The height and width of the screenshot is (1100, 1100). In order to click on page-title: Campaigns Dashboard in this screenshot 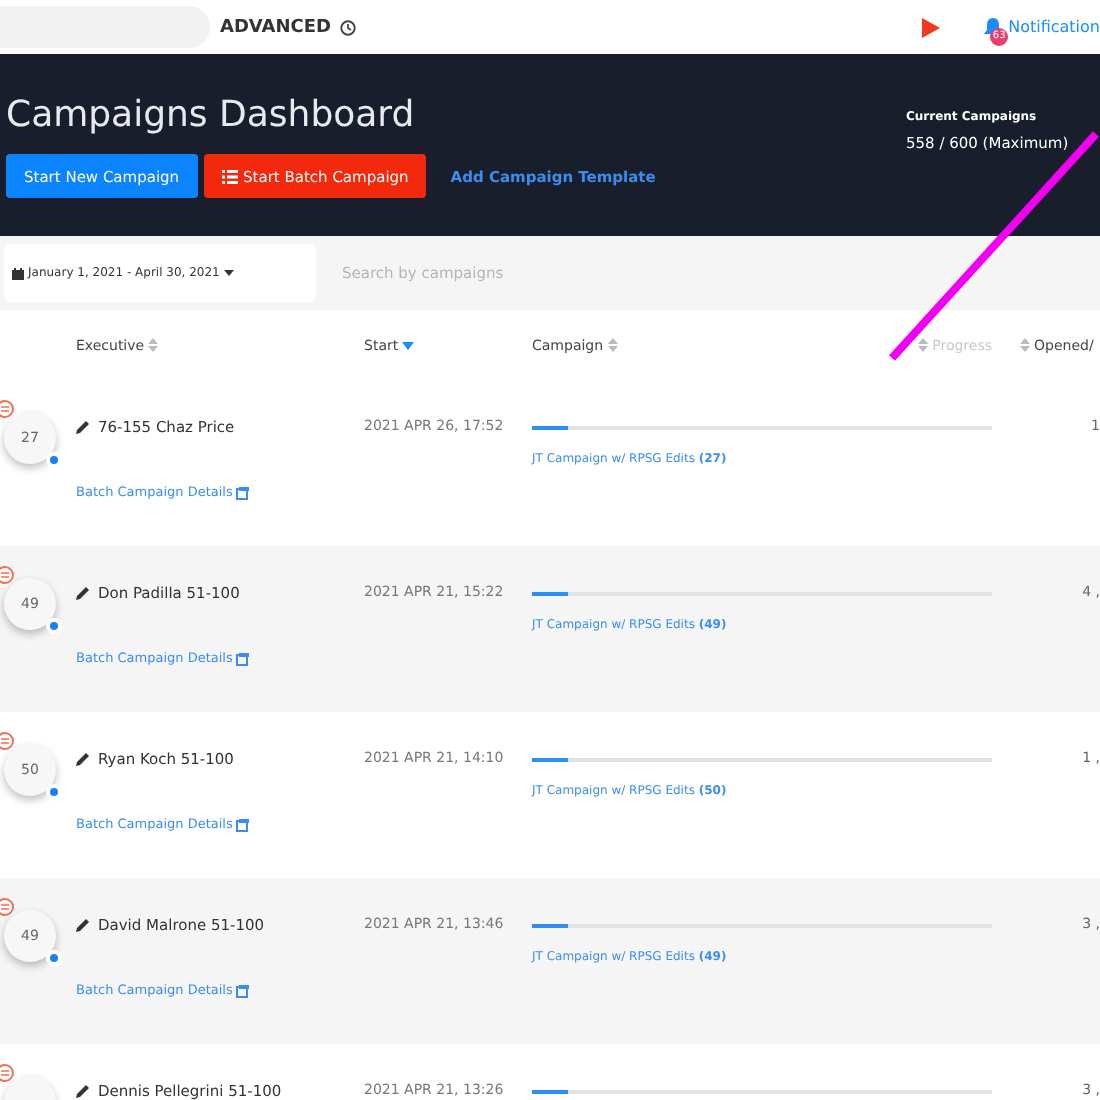, I will do `click(211, 115)`.